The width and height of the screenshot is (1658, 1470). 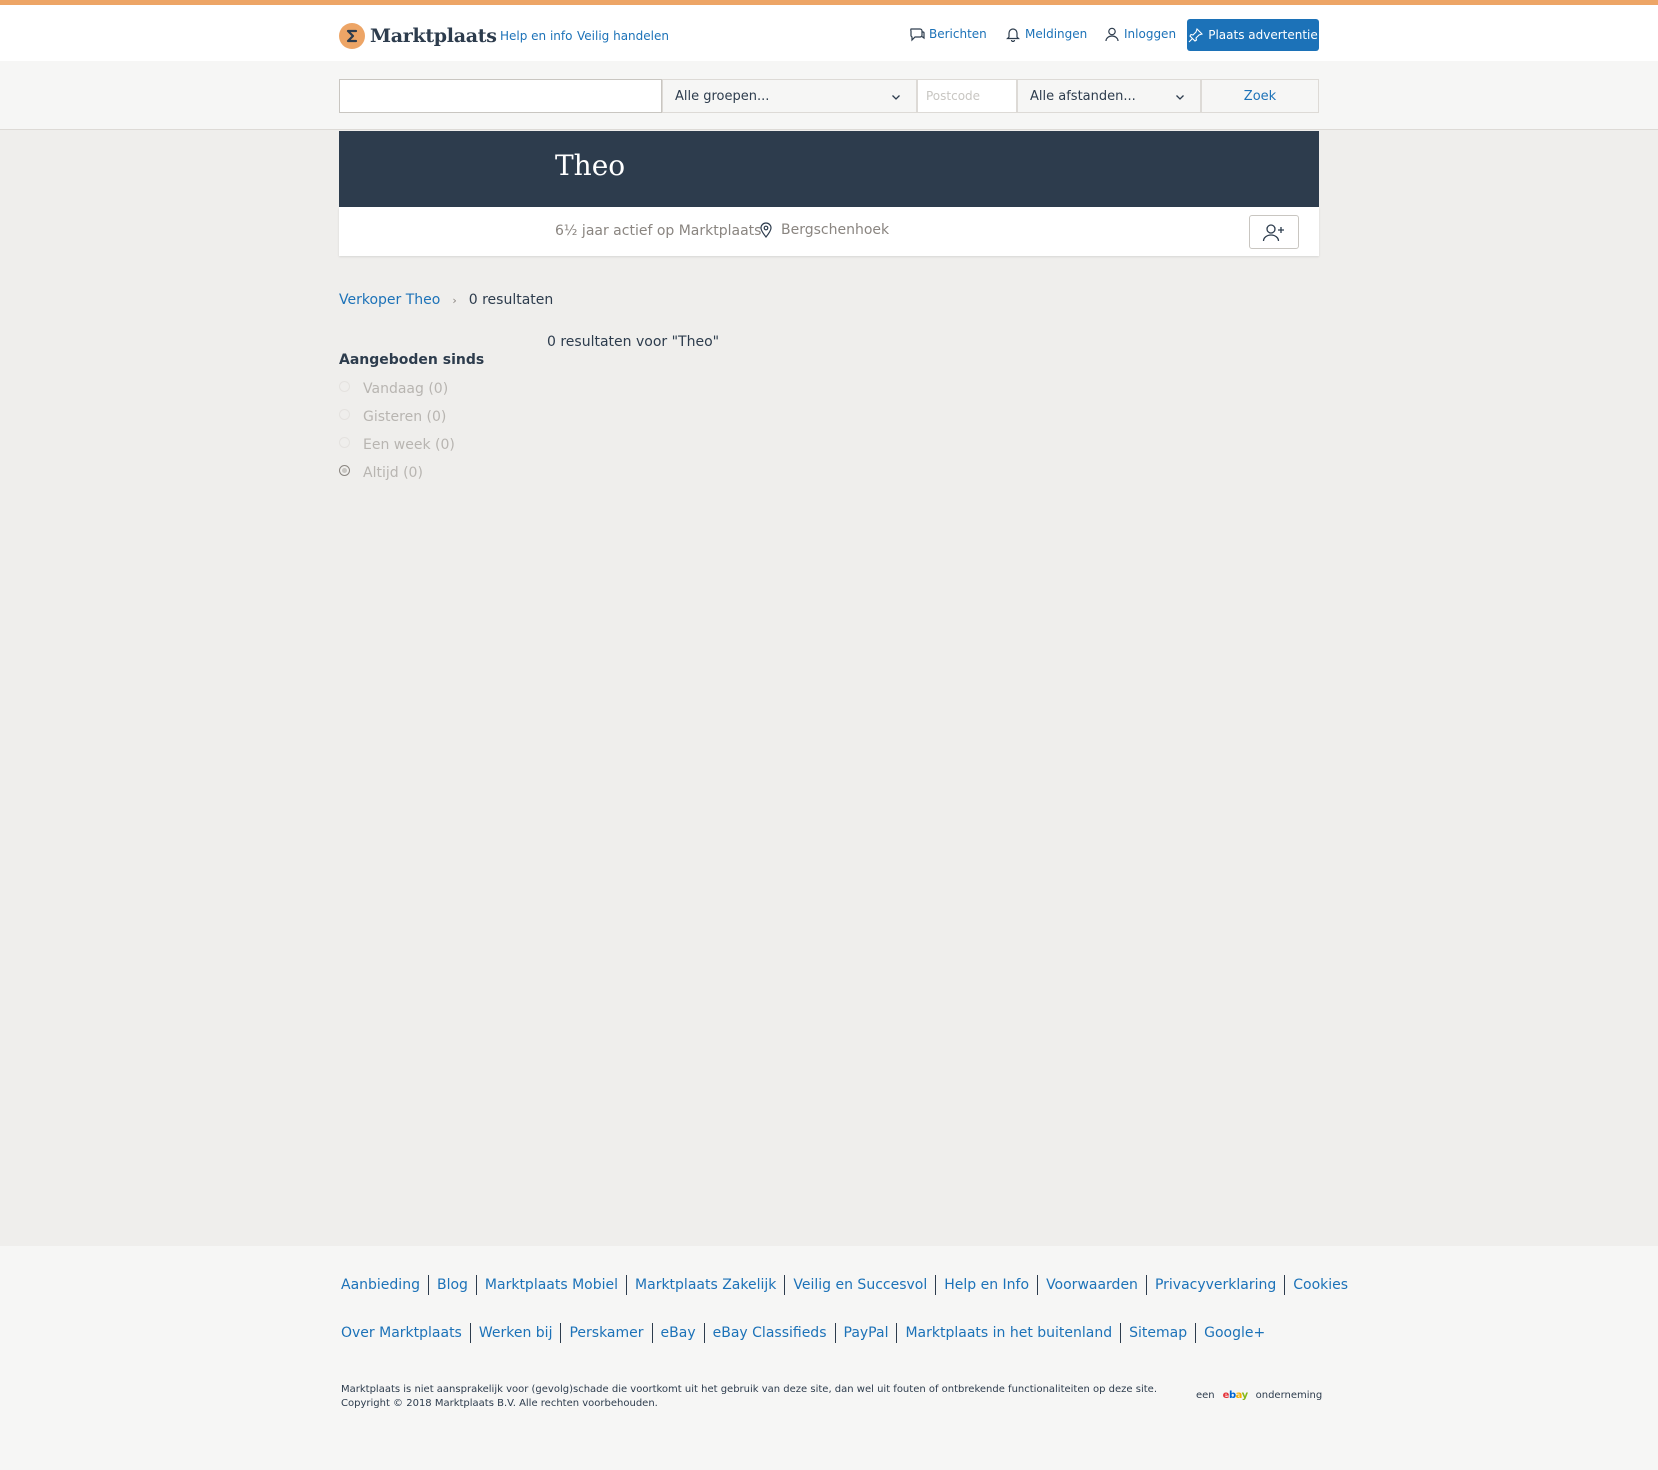 I want to click on postcode-input, so click(x=967, y=96).